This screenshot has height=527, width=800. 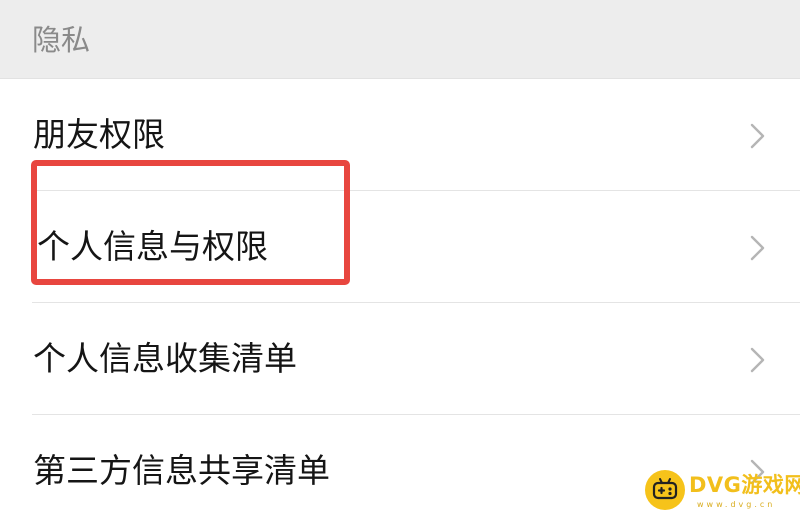 I want to click on gamepad-icon, so click(x=665, y=489).